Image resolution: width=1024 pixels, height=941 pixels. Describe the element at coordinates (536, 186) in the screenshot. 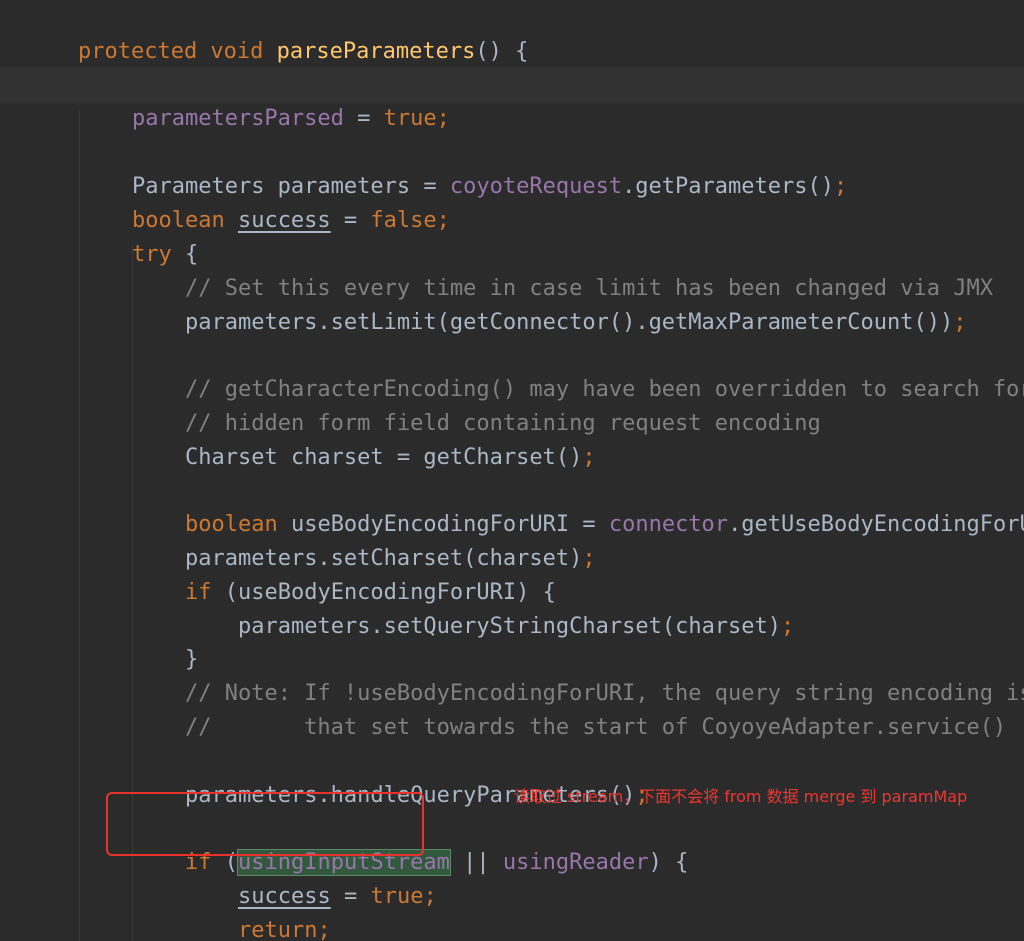

I see `field-name: coyoteRequest` at that location.